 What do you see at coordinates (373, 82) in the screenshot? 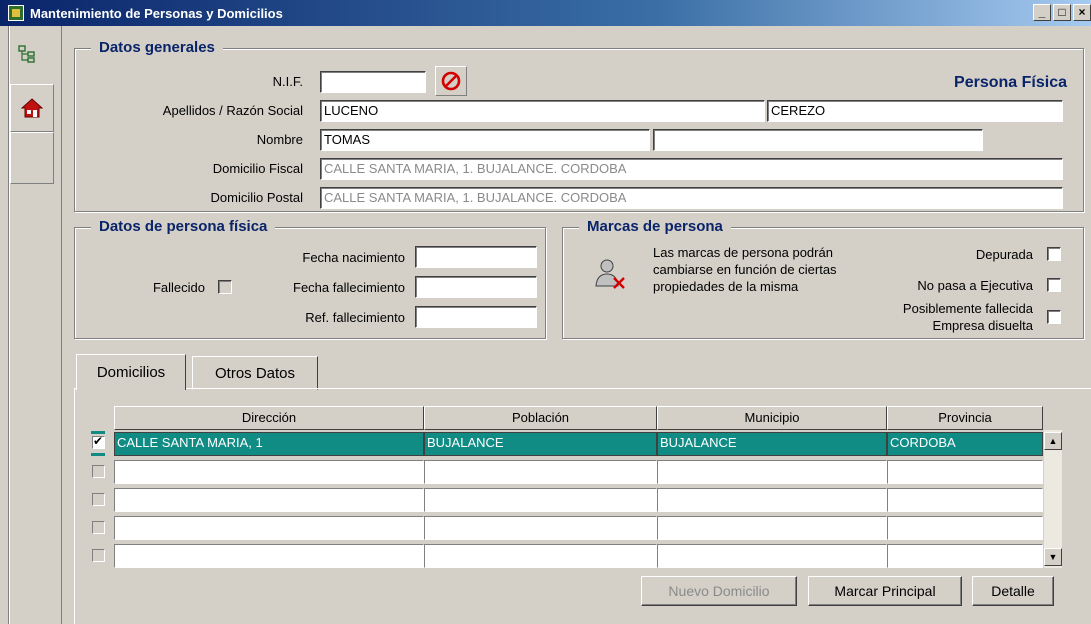
I see `nif-input` at bounding box center [373, 82].